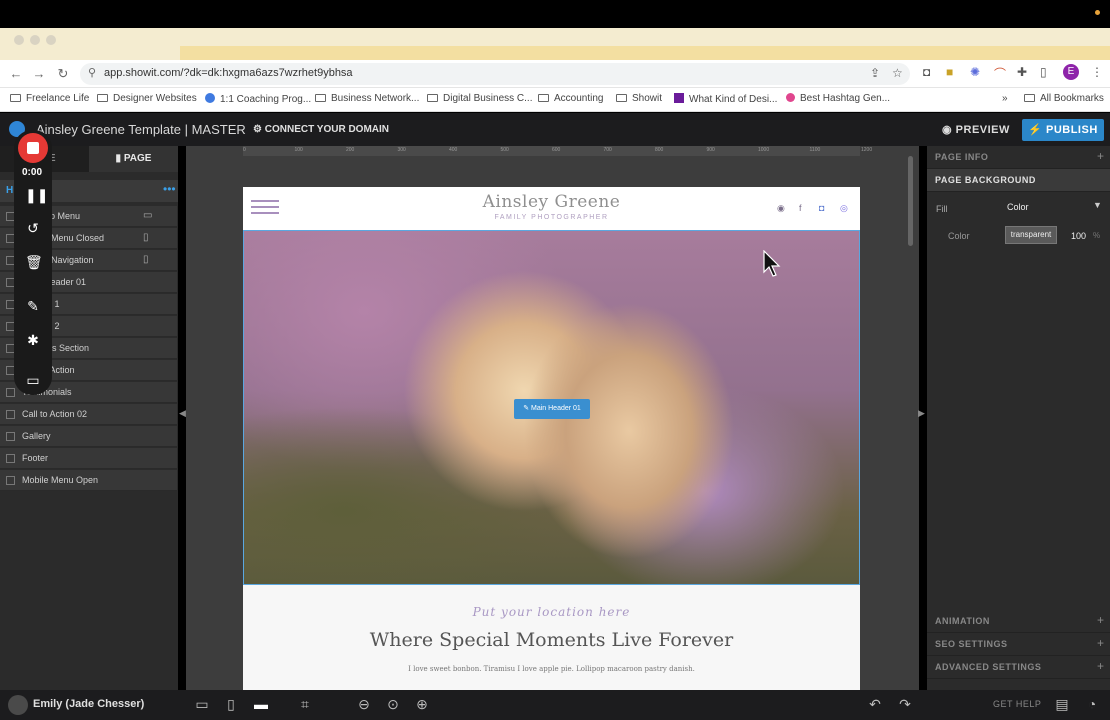 The height and width of the screenshot is (720, 1110). I want to click on undo-icon: ↶, so click(875, 704).